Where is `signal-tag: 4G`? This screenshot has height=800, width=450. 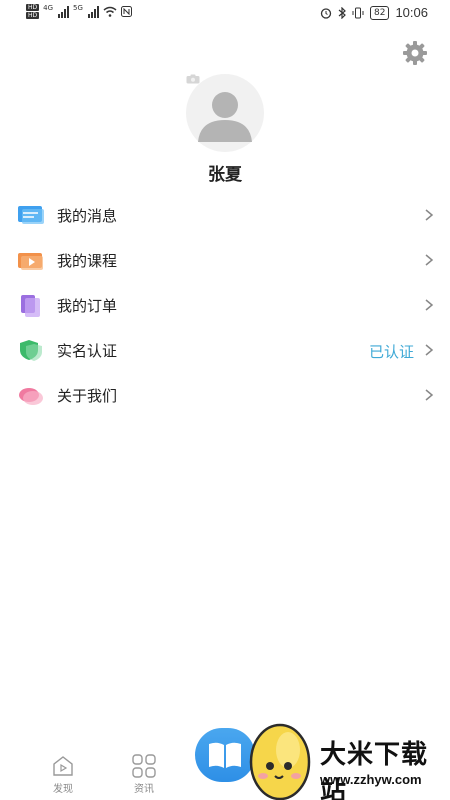 signal-tag: 4G is located at coordinates (48, 8).